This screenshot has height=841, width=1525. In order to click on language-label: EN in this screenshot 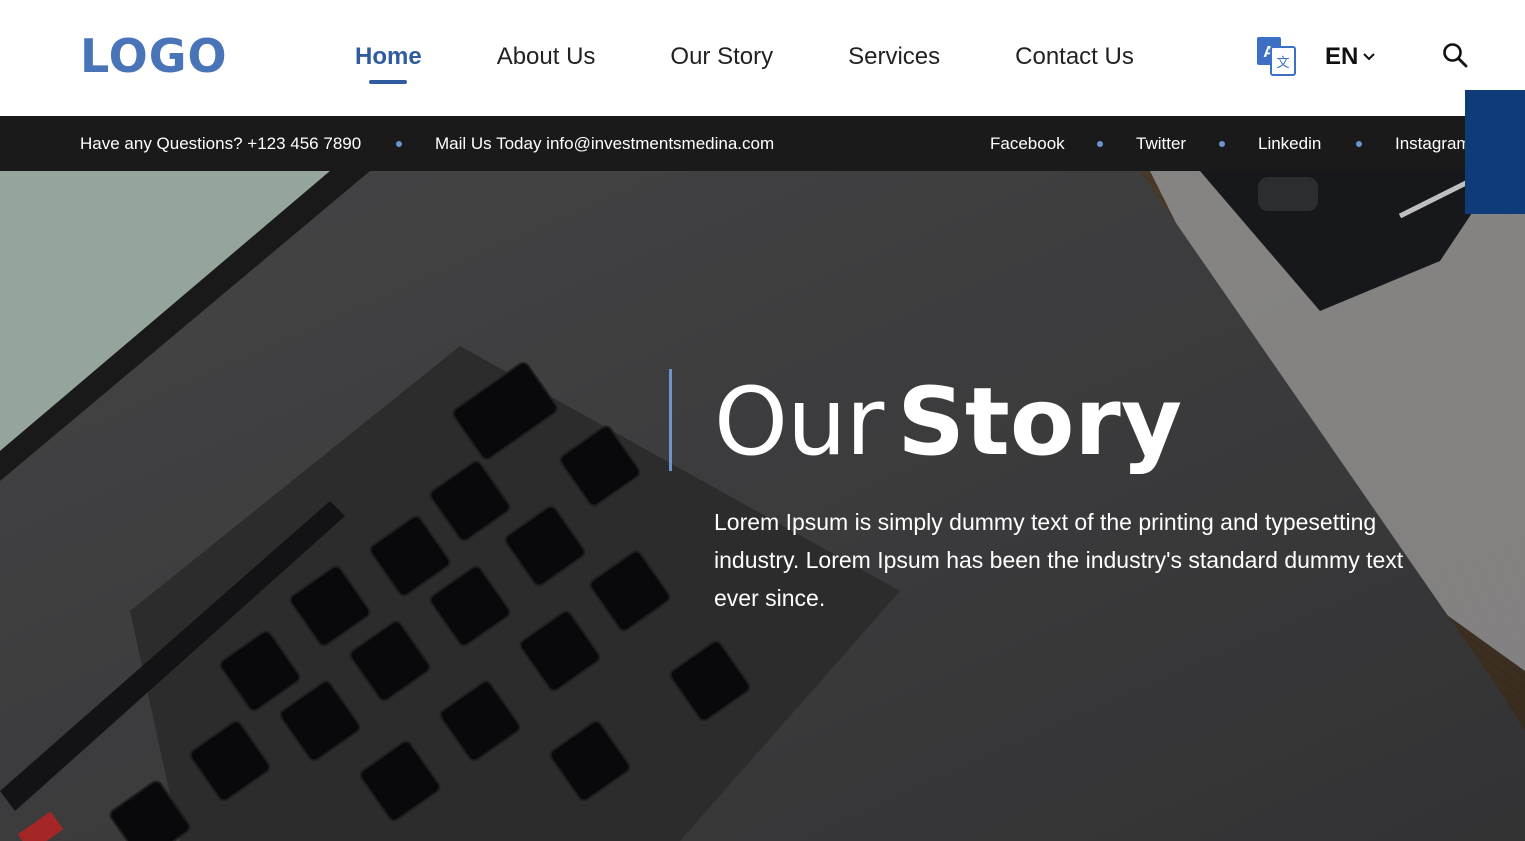, I will do `click(1342, 56)`.